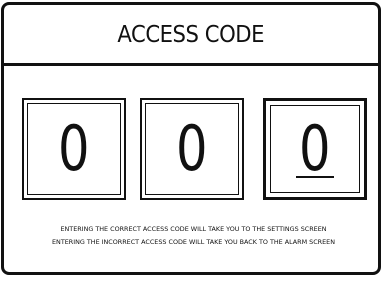 The width and height of the screenshot is (387, 282). I want to click on digit-box-3: 0, so click(315, 149).